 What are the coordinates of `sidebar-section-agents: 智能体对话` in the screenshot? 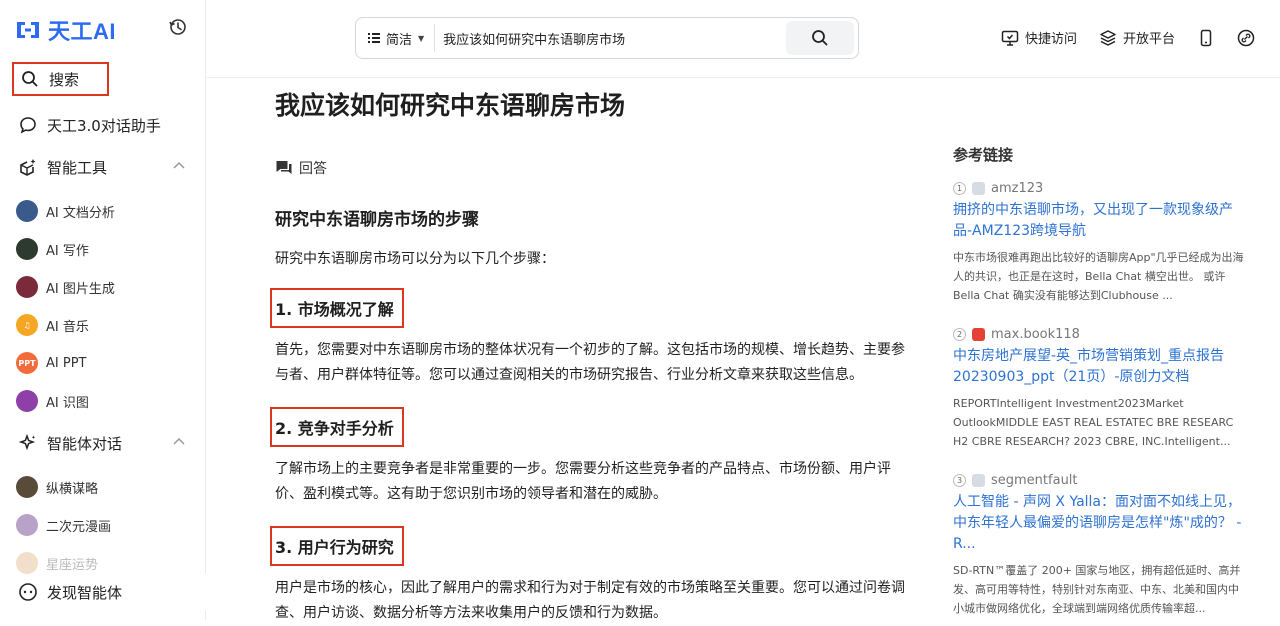 It's located at (103, 443).